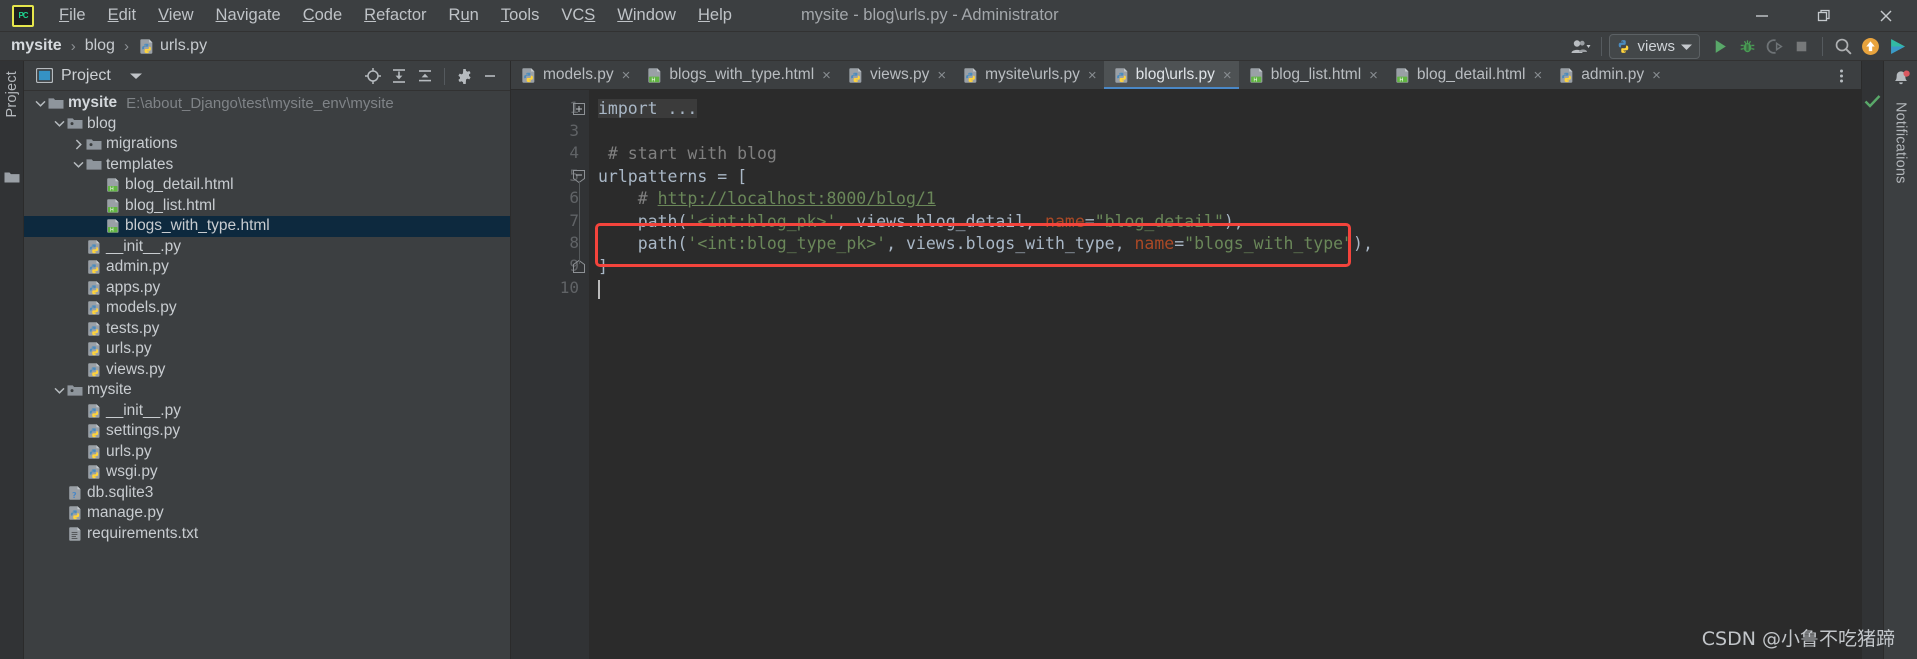 This screenshot has width=1917, height=659. Describe the element at coordinates (715, 15) in the screenshot. I see `menu-item-help: Help` at that location.